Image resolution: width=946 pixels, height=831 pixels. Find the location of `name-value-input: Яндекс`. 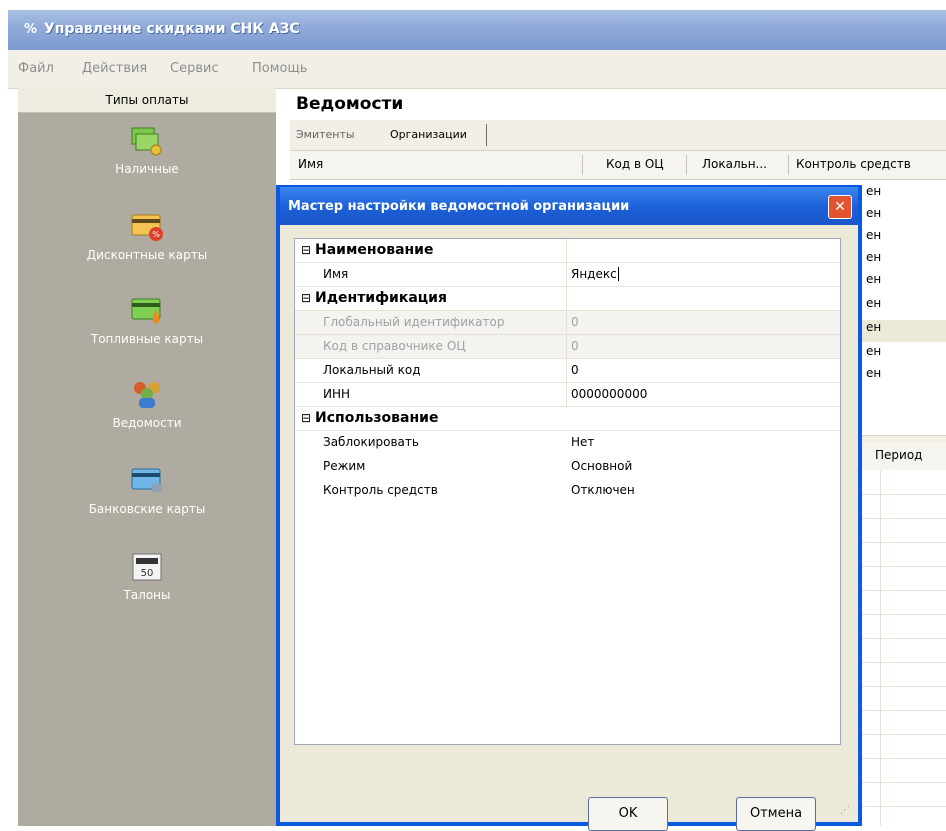

name-value-input: Яндекс is located at coordinates (595, 274).